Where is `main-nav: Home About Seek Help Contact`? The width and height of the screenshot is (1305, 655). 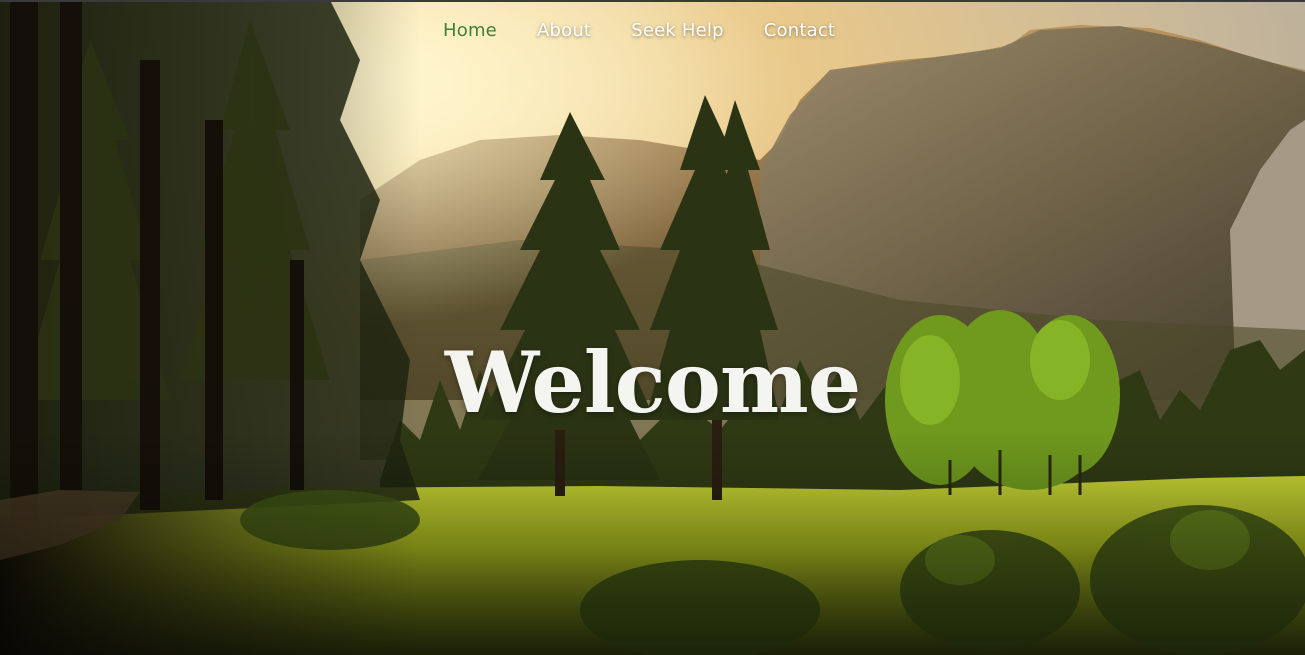
main-nav: Home About Seek Help Contact is located at coordinates (639, 30).